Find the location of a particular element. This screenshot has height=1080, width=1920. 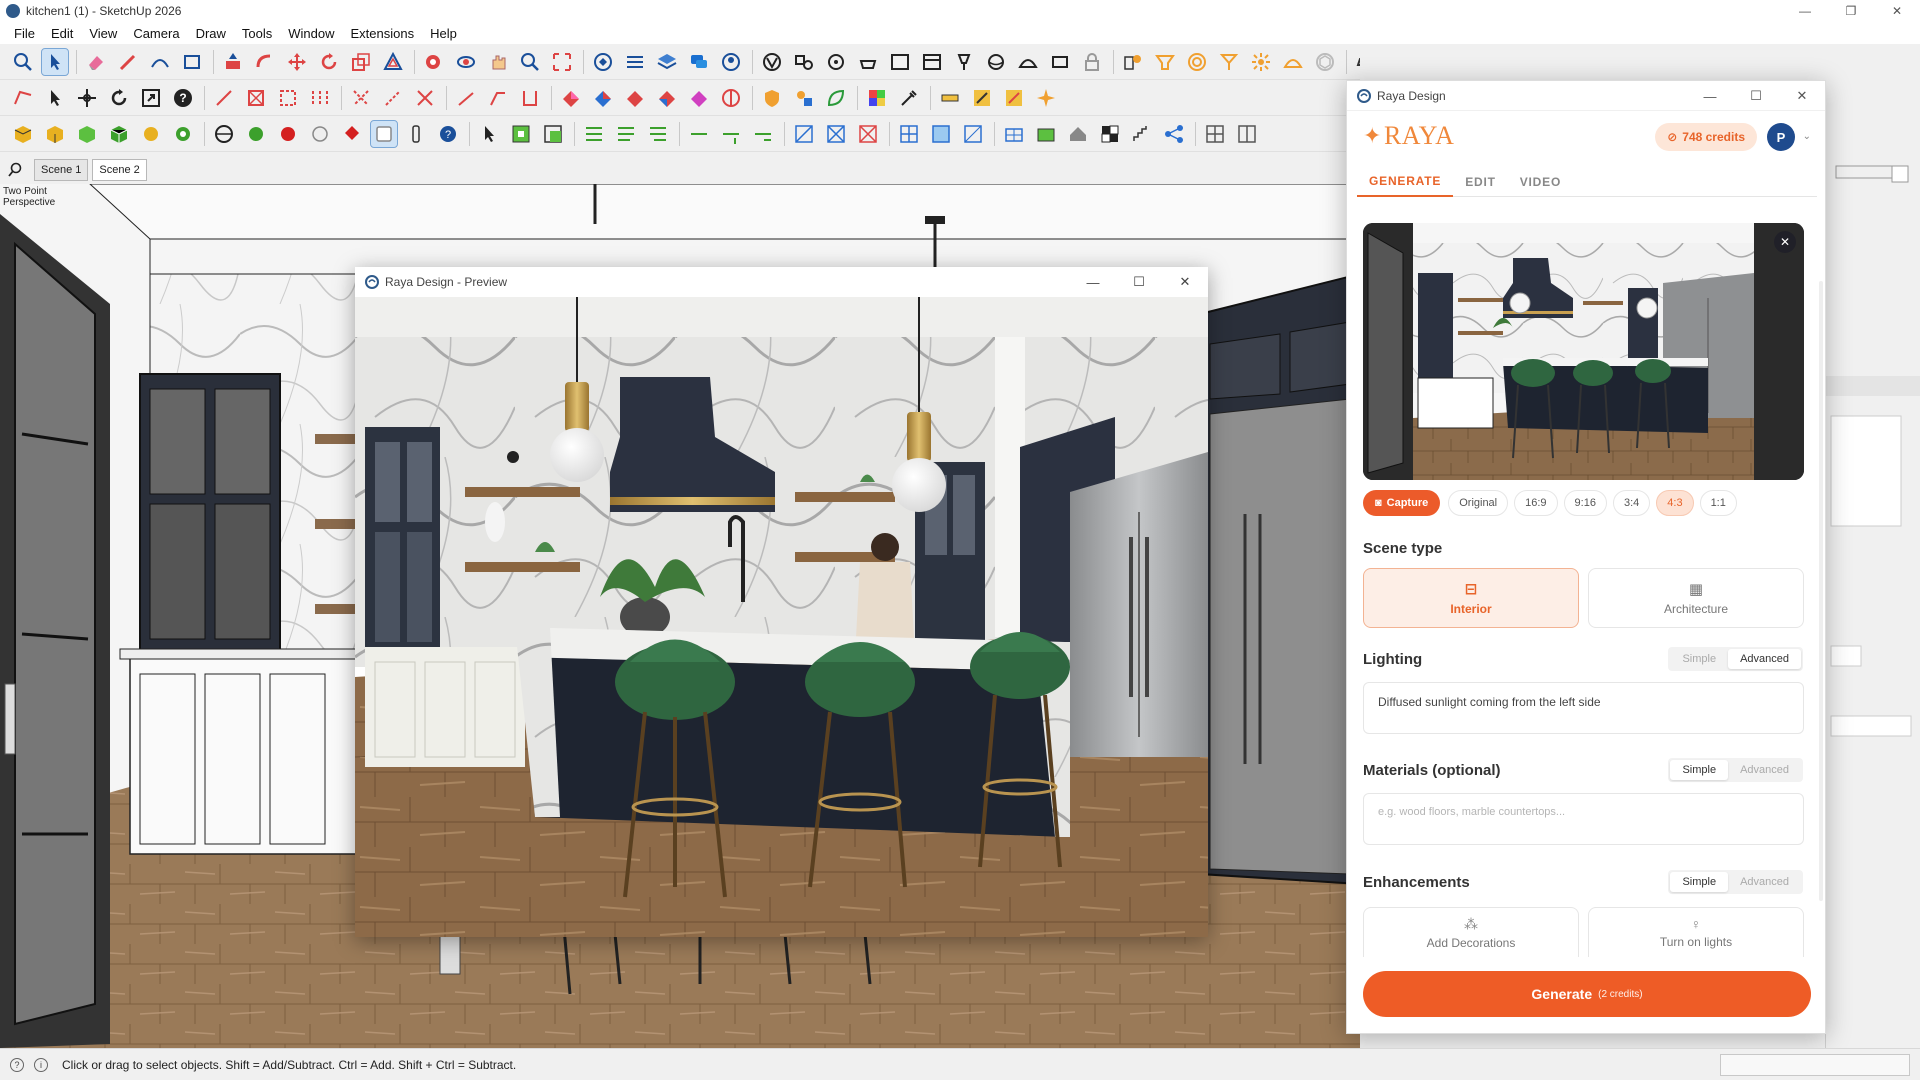

color-palette-icon is located at coordinates (877, 98).